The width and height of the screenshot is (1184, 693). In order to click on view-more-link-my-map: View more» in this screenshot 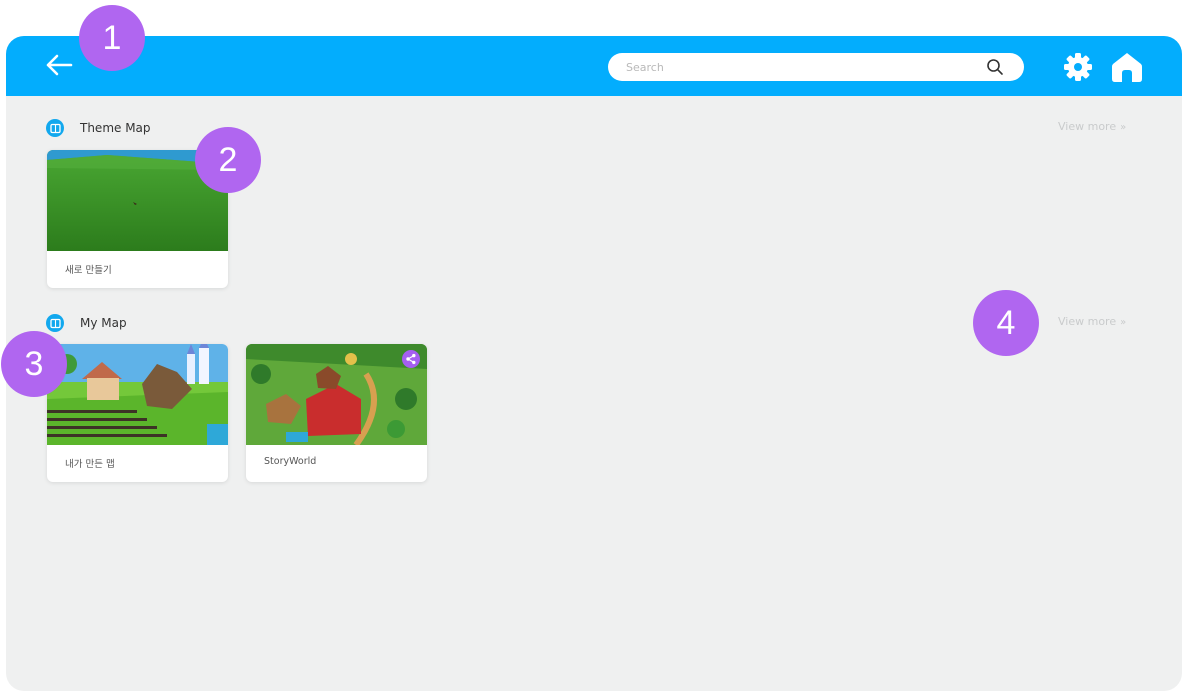, I will do `click(1092, 321)`.